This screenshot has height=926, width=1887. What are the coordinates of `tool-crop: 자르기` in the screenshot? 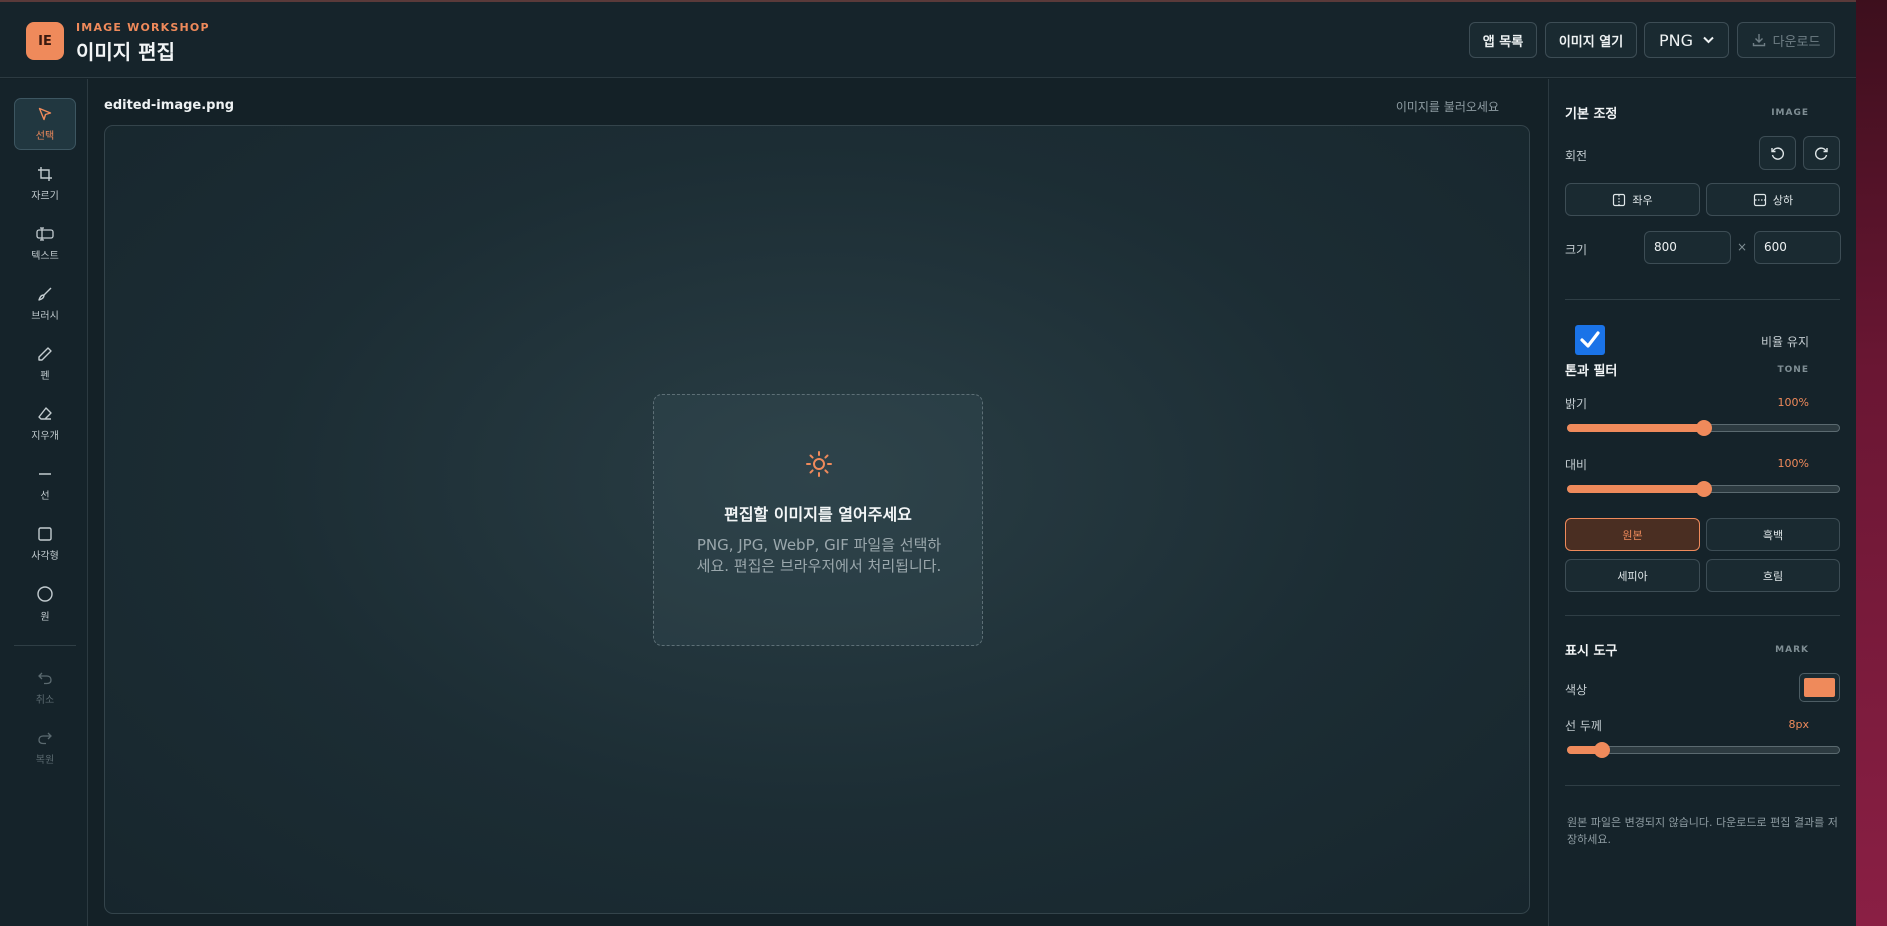 It's located at (45, 184).